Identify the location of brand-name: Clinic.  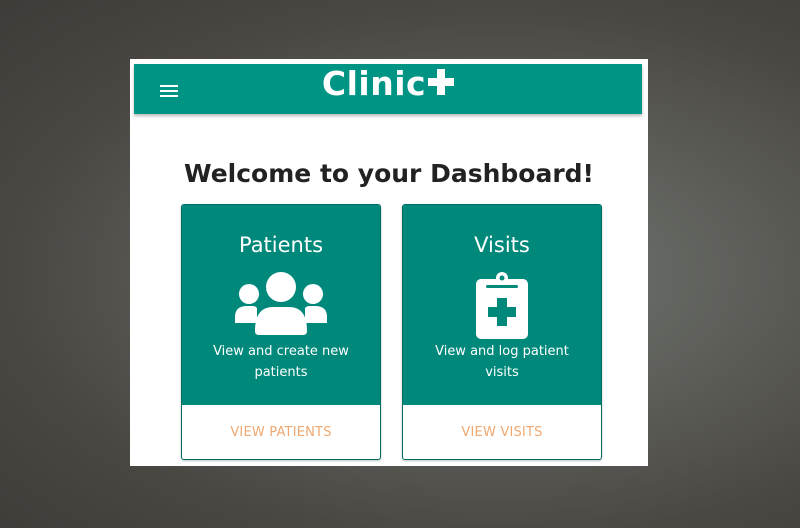
(374, 83).